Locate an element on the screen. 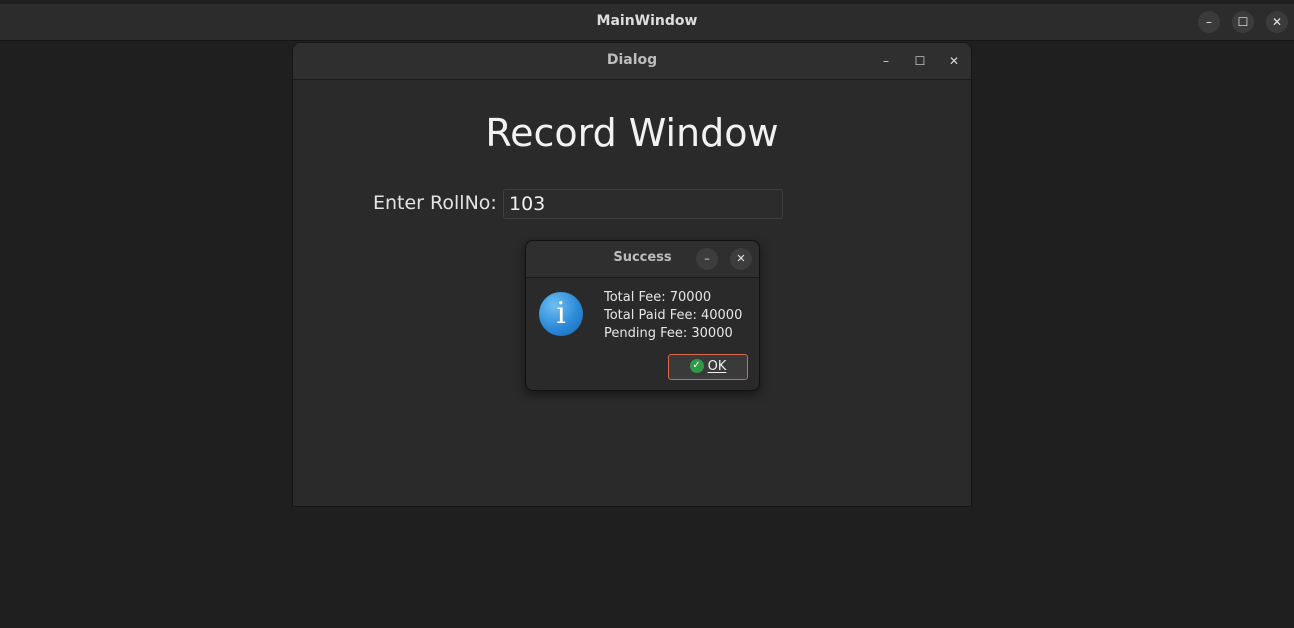 This screenshot has height=628, width=1294. main-close-button: ✕ is located at coordinates (1277, 22).